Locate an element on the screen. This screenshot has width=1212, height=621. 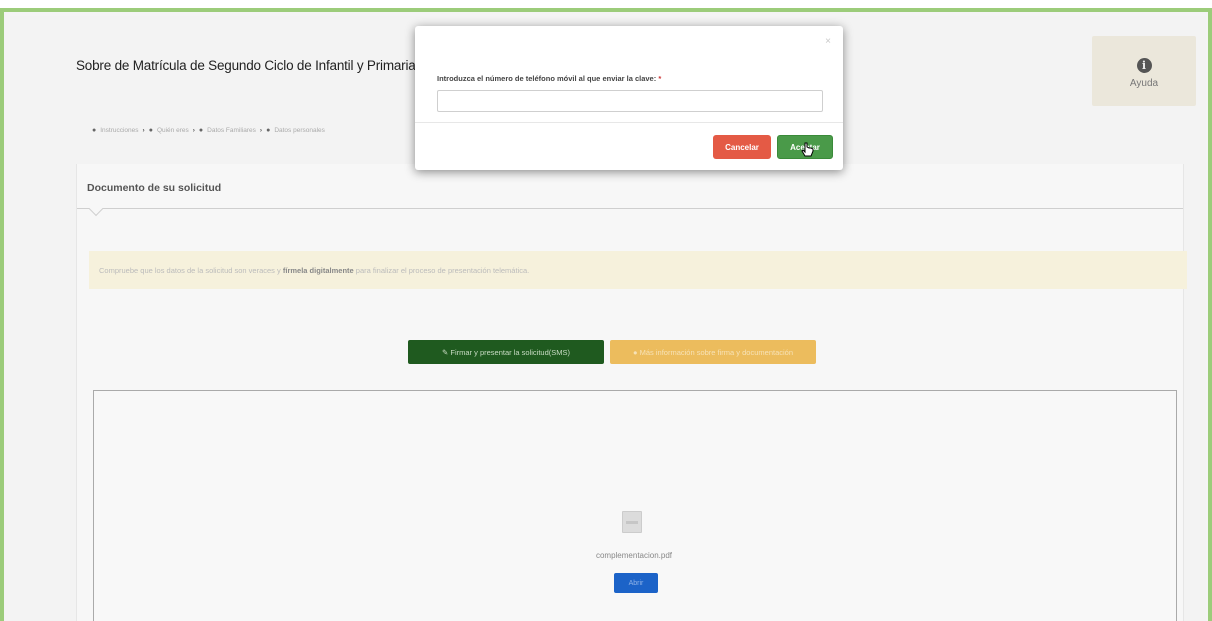
close-icon: × is located at coordinates (828, 41).